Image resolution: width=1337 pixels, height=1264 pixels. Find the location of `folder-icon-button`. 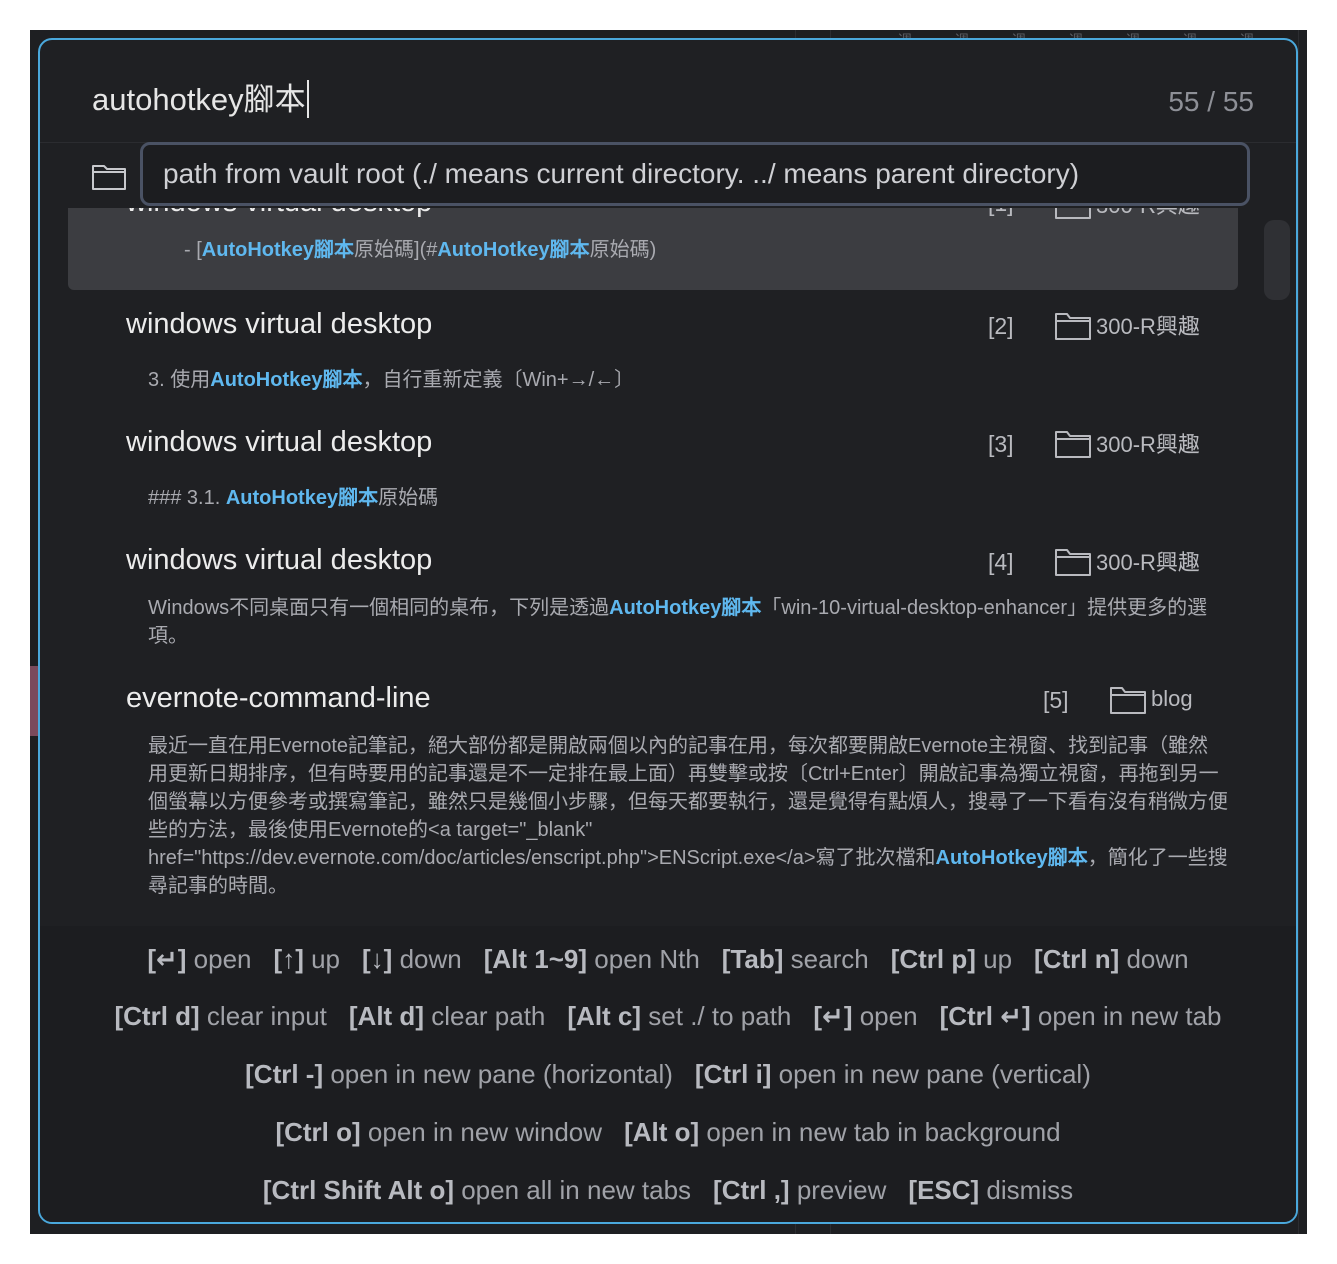

folder-icon-button is located at coordinates (109, 176).